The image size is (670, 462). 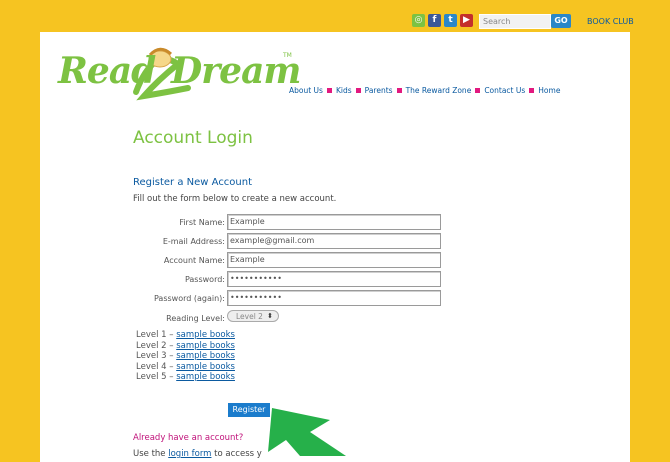 I want to click on password-again-field: •••••••••••, so click(x=334, y=298).